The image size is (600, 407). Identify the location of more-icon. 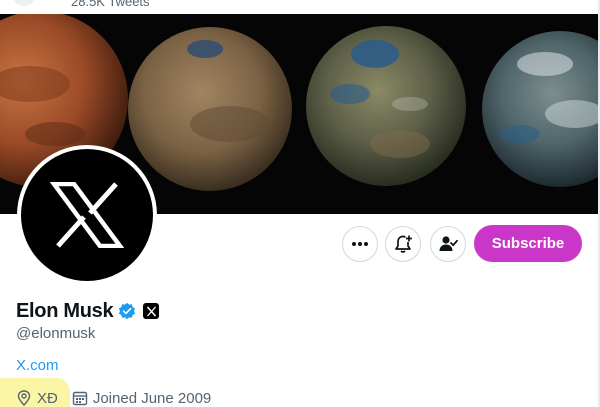
(360, 244).